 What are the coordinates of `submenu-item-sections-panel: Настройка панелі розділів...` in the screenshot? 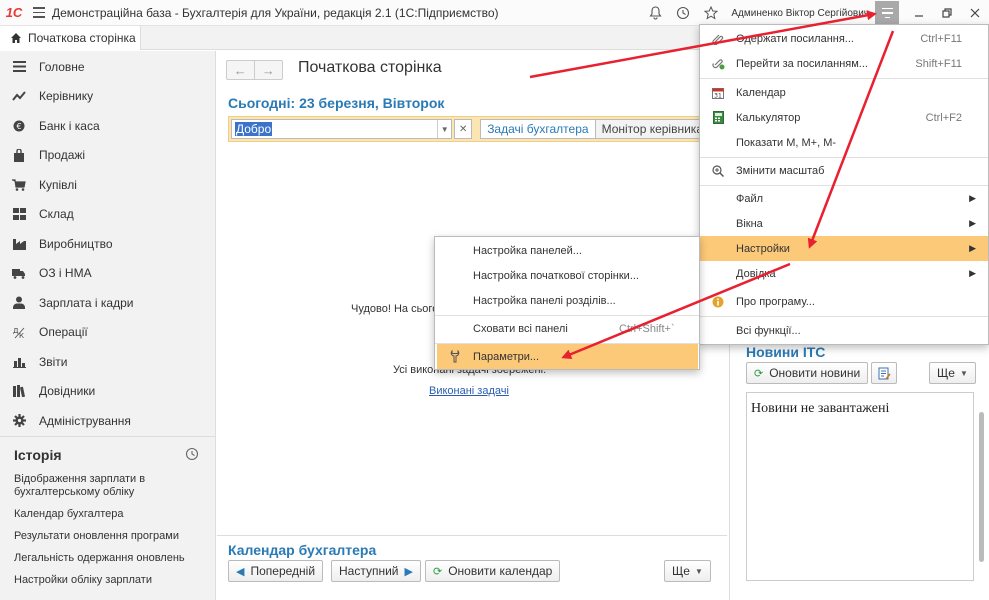 It's located at (567, 300).